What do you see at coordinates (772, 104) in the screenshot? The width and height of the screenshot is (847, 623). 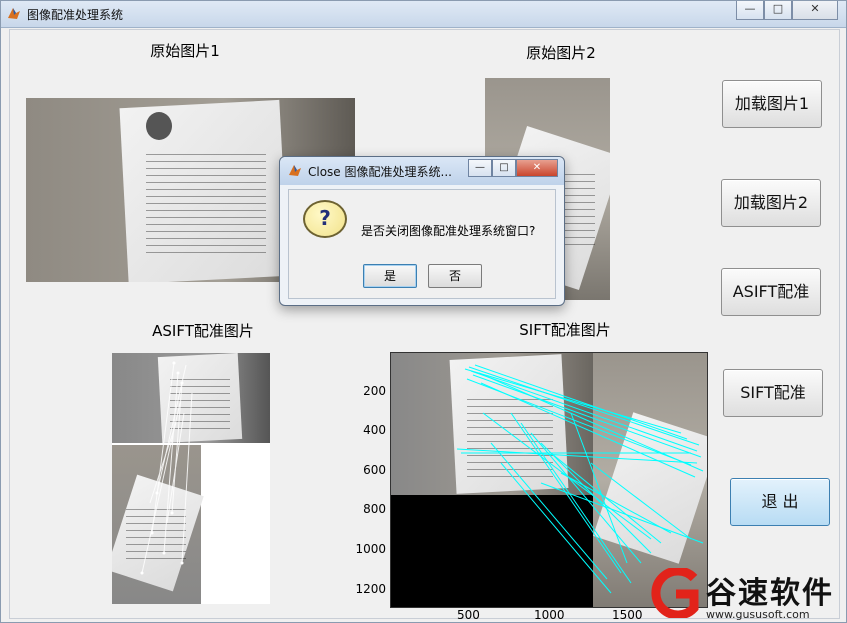 I see `load-image-1-button: 加载图片1` at bounding box center [772, 104].